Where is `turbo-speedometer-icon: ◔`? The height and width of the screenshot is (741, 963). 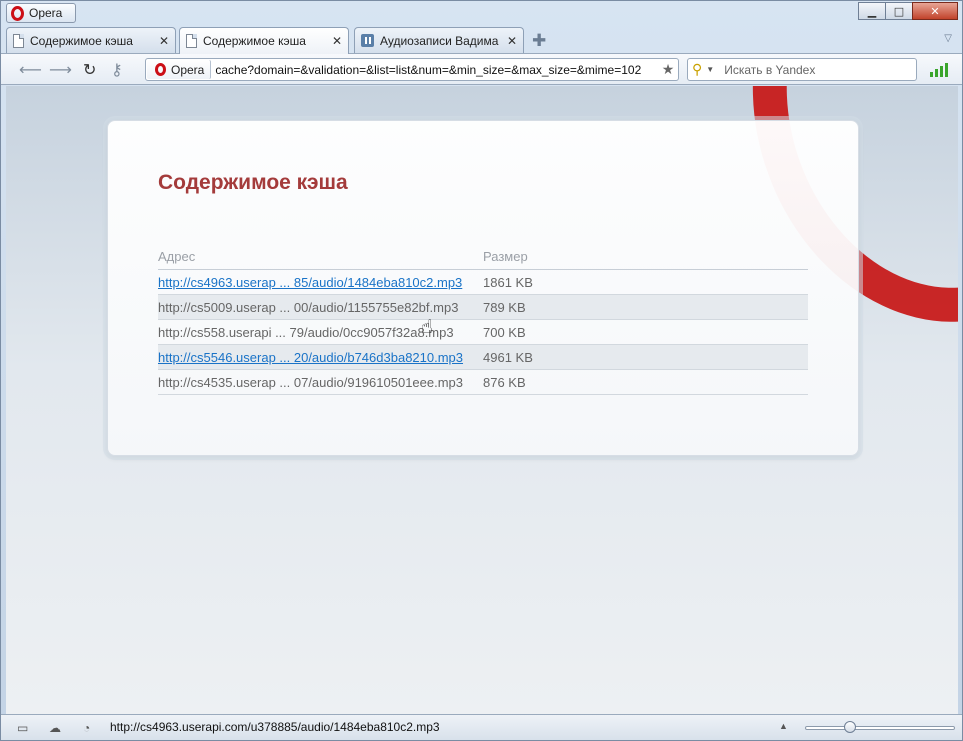 turbo-speedometer-icon: ◔ is located at coordinates (86, 728).